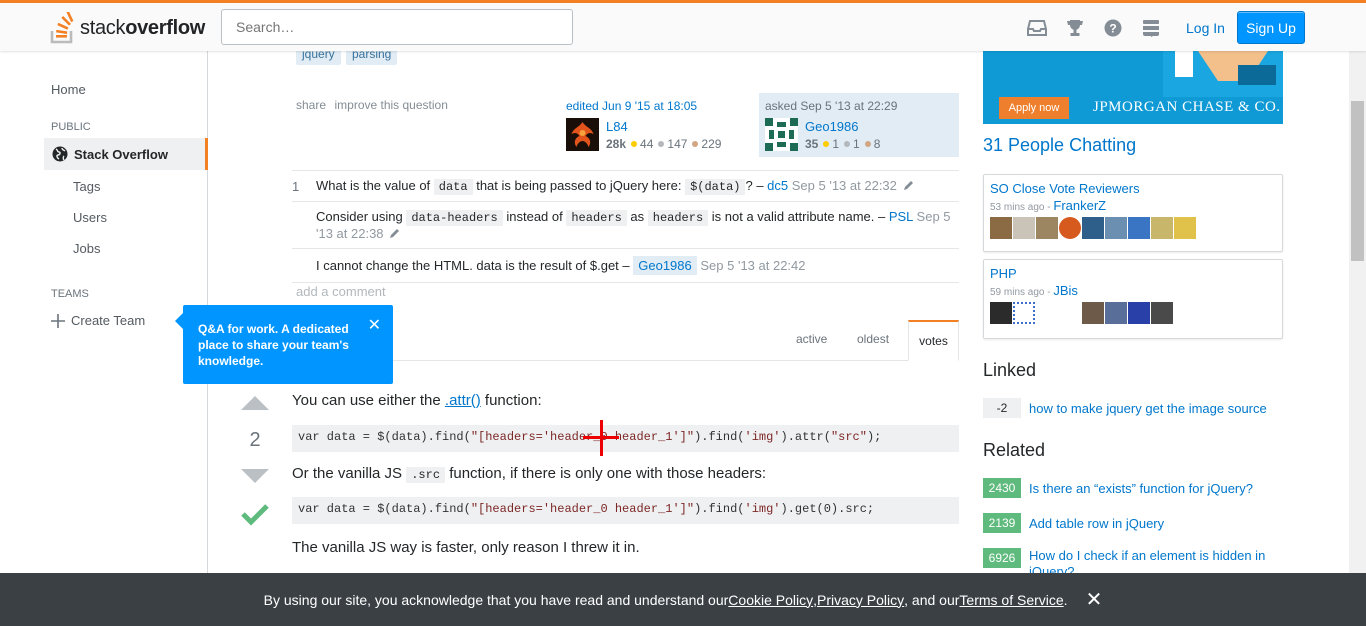 This screenshot has width=1366, height=626. I want to click on improve-question-link: improve this question, so click(390, 105).